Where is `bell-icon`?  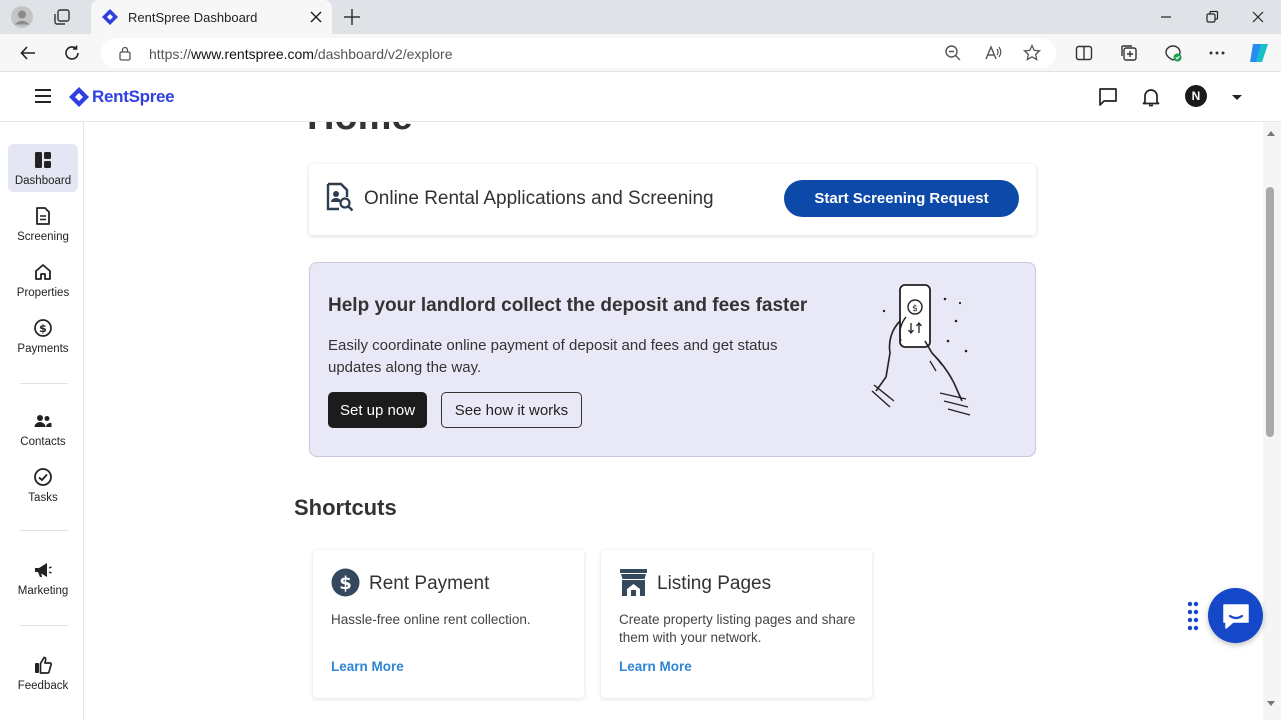 bell-icon is located at coordinates (1151, 97).